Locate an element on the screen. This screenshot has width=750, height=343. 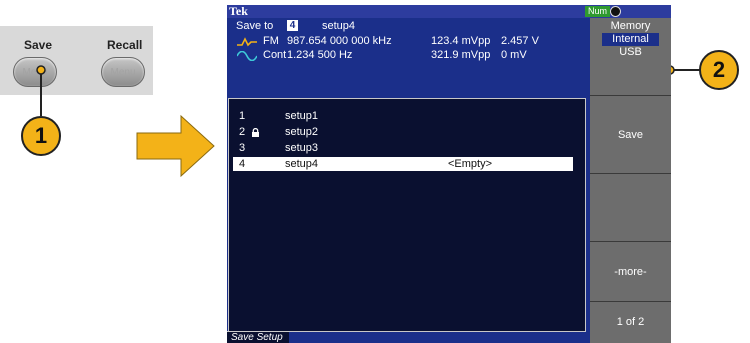
callout-2: 2 is located at coordinates (719, 70).